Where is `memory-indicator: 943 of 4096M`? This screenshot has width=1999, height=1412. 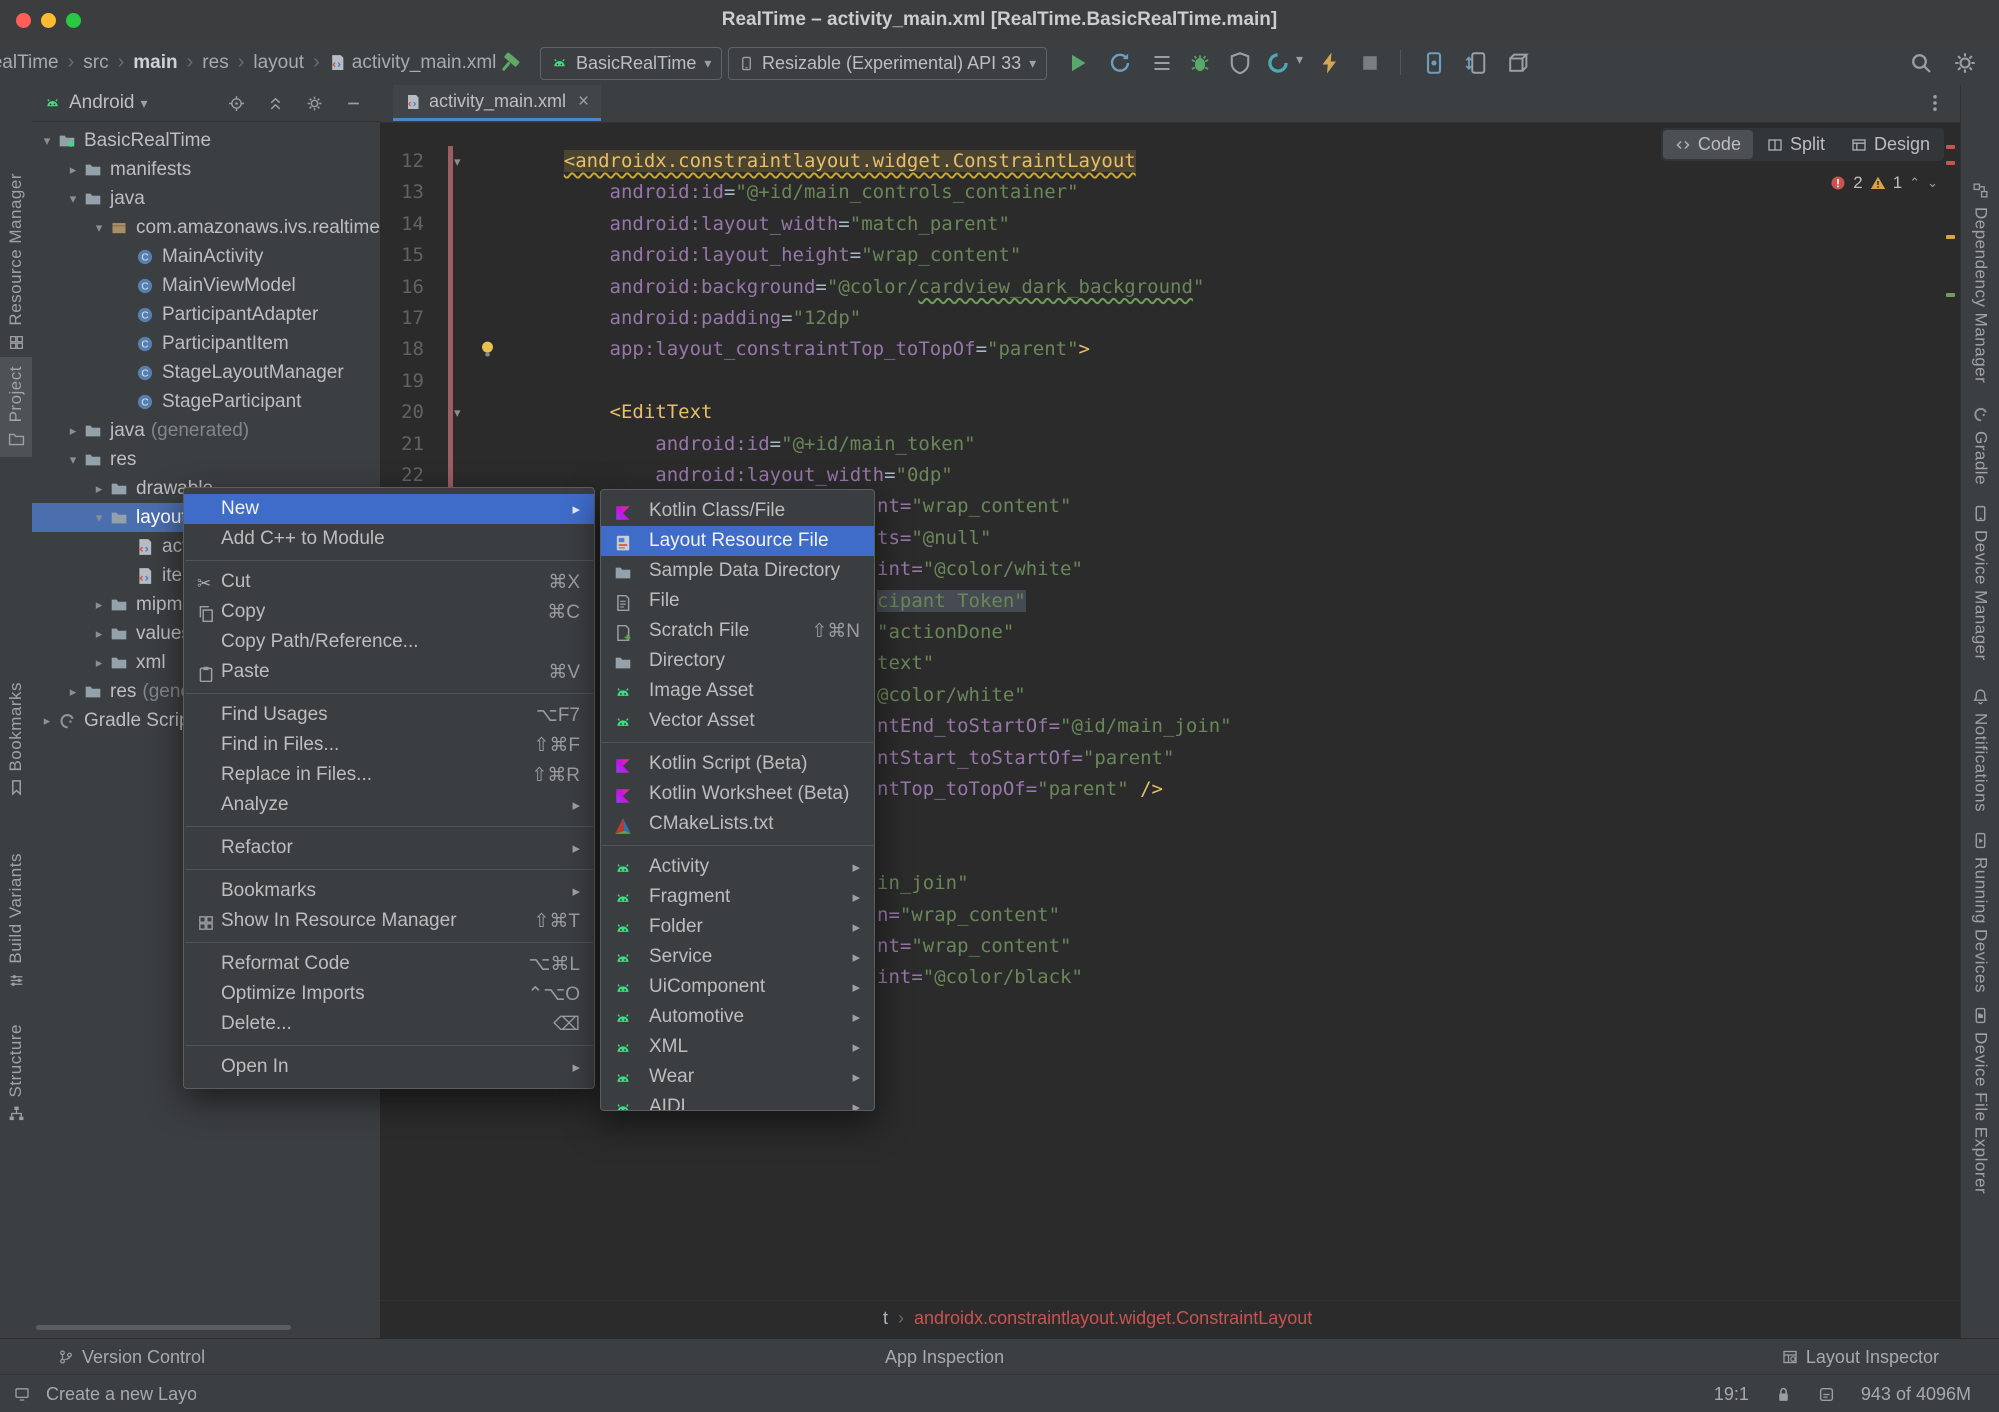 memory-indicator: 943 of 4096M is located at coordinates (1916, 1394).